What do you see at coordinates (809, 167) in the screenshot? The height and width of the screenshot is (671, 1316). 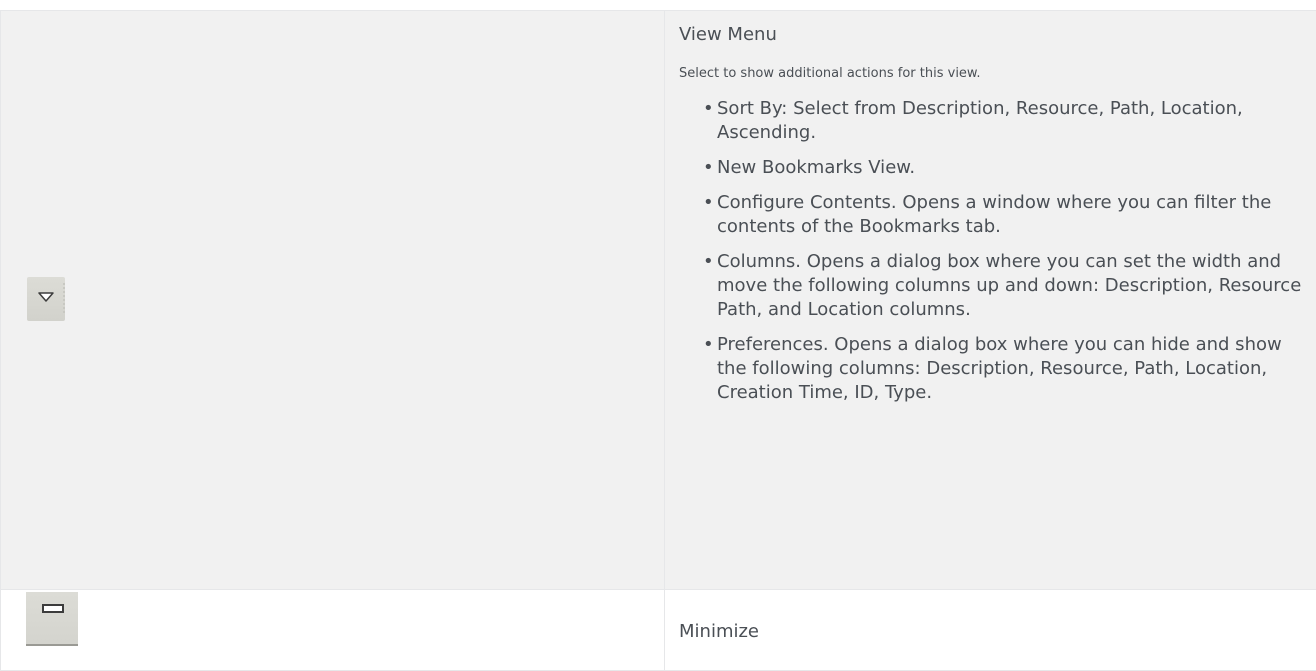 I see `list-item: • New Bookmarks View.` at bounding box center [809, 167].